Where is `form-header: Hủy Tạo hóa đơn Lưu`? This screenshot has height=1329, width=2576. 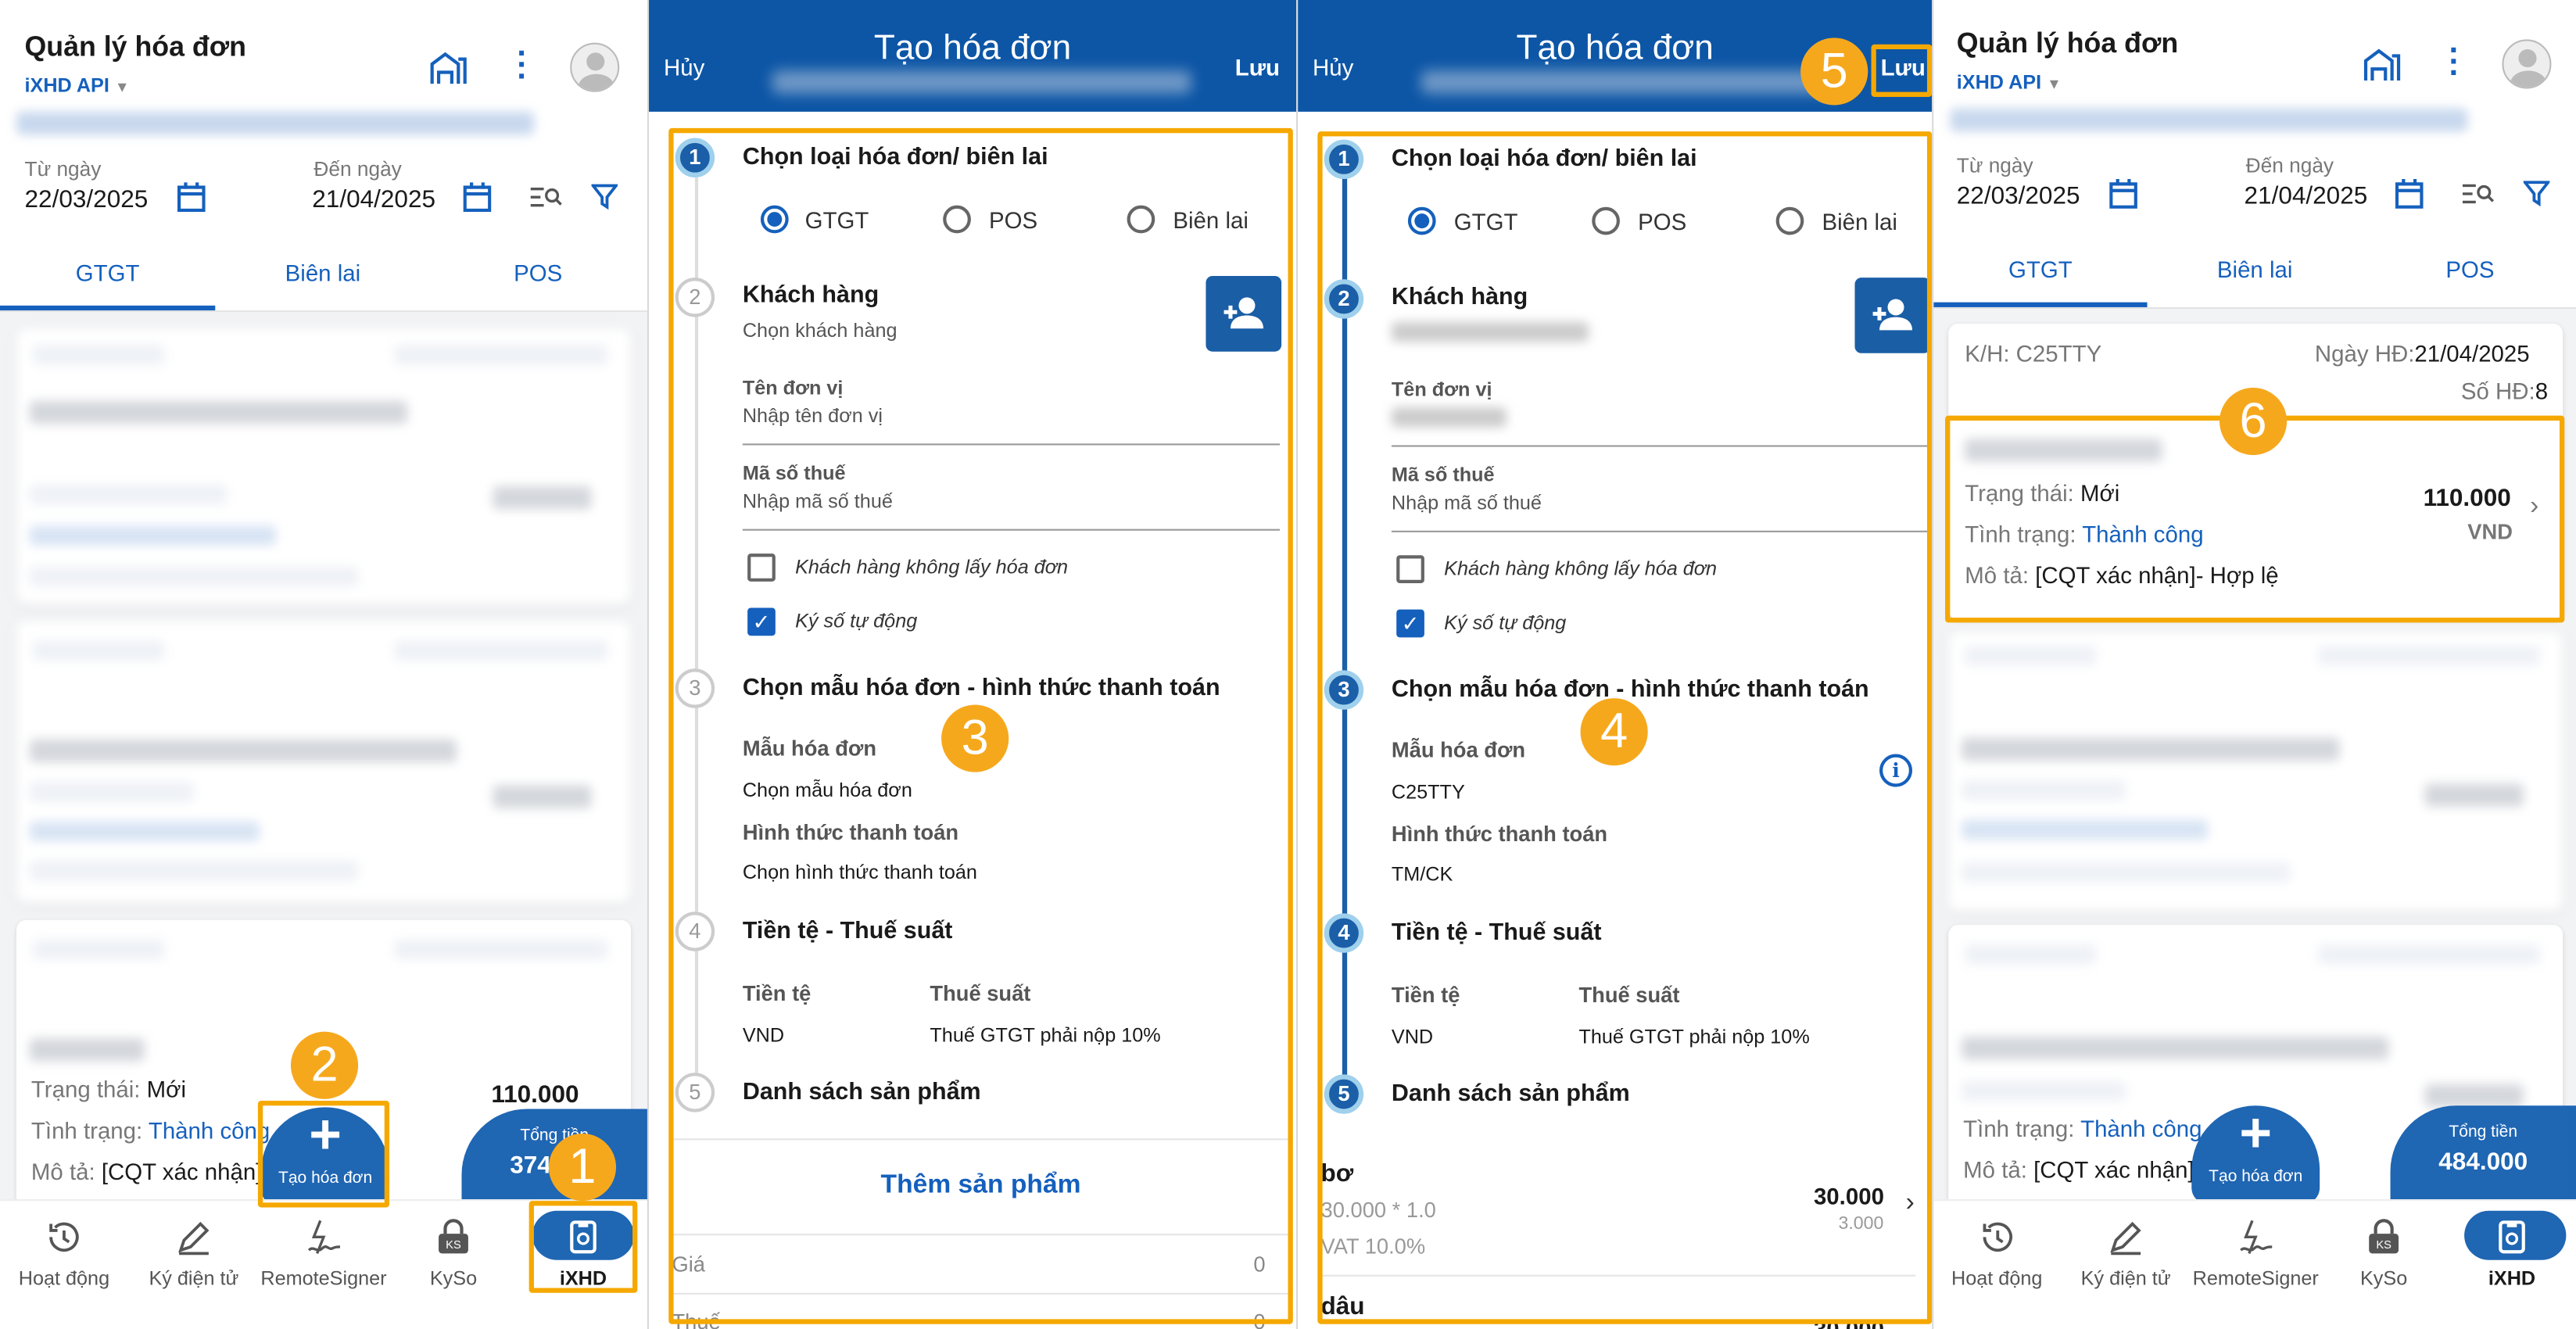
form-header: Hủy Tạo hóa đơn Lưu is located at coordinates (973, 56).